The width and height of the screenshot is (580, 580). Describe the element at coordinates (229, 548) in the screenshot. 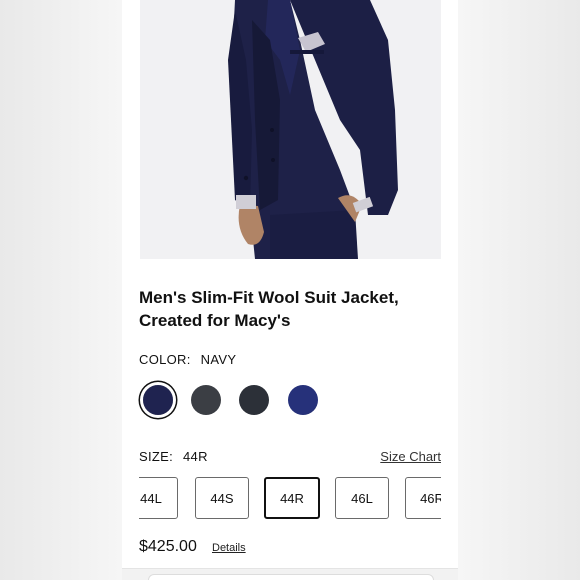

I see `price-details-link: Details` at that location.